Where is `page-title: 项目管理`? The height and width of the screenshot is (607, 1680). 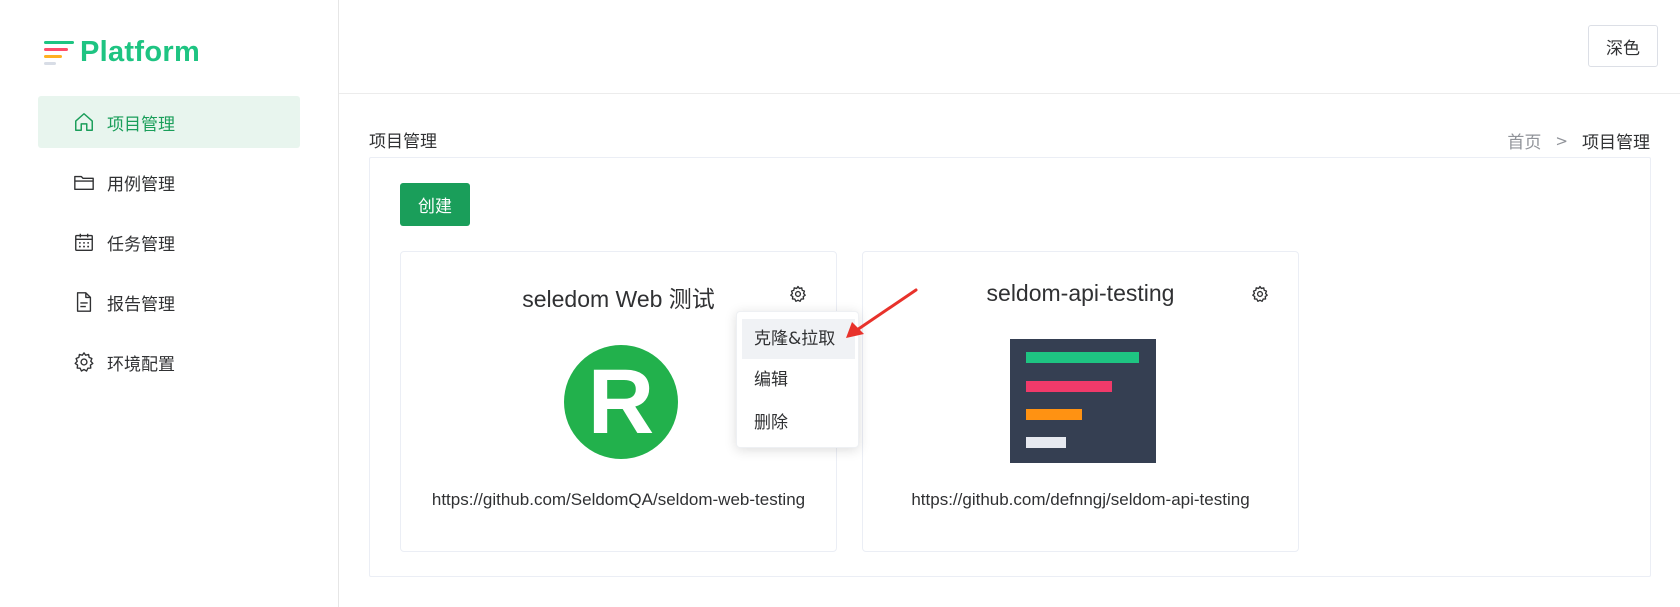
page-title: 项目管理 is located at coordinates (403, 142).